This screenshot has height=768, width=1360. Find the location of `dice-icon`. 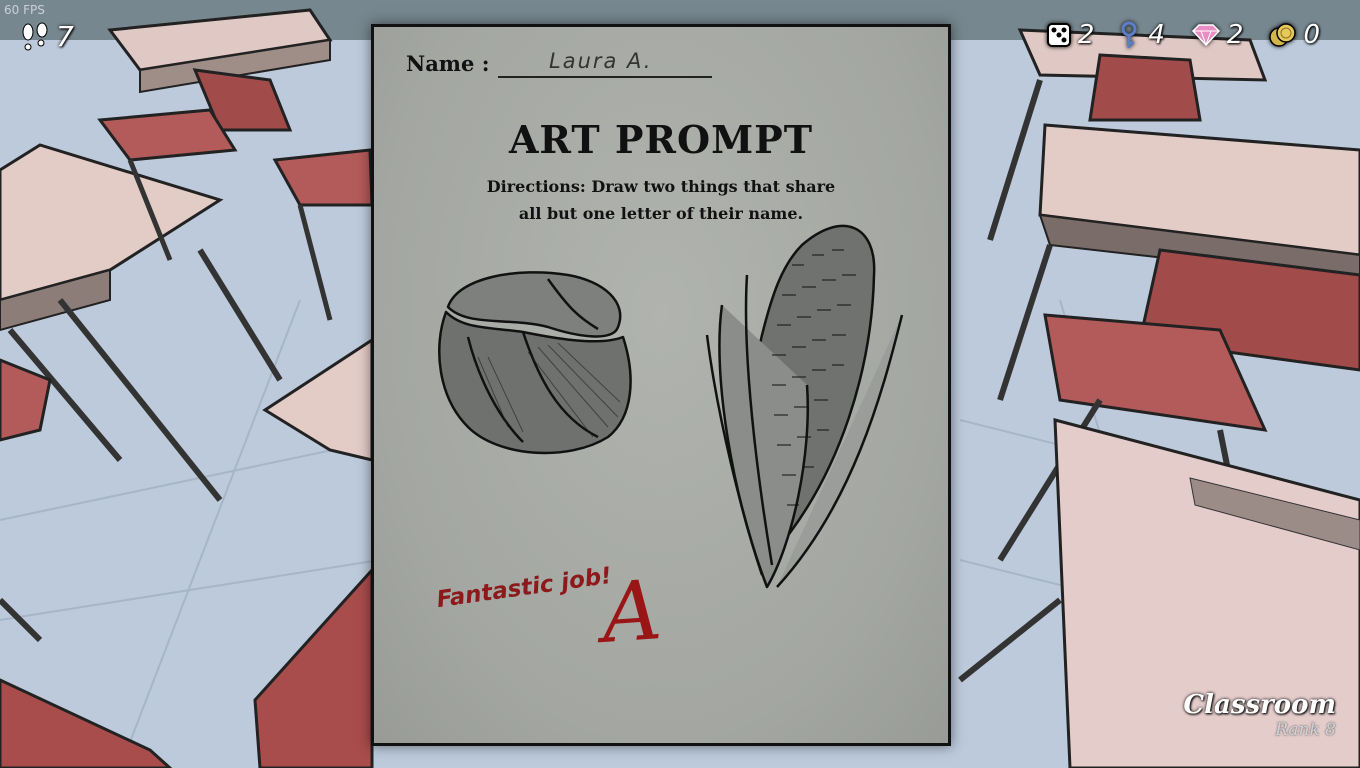

dice-icon is located at coordinates (1058, 35).